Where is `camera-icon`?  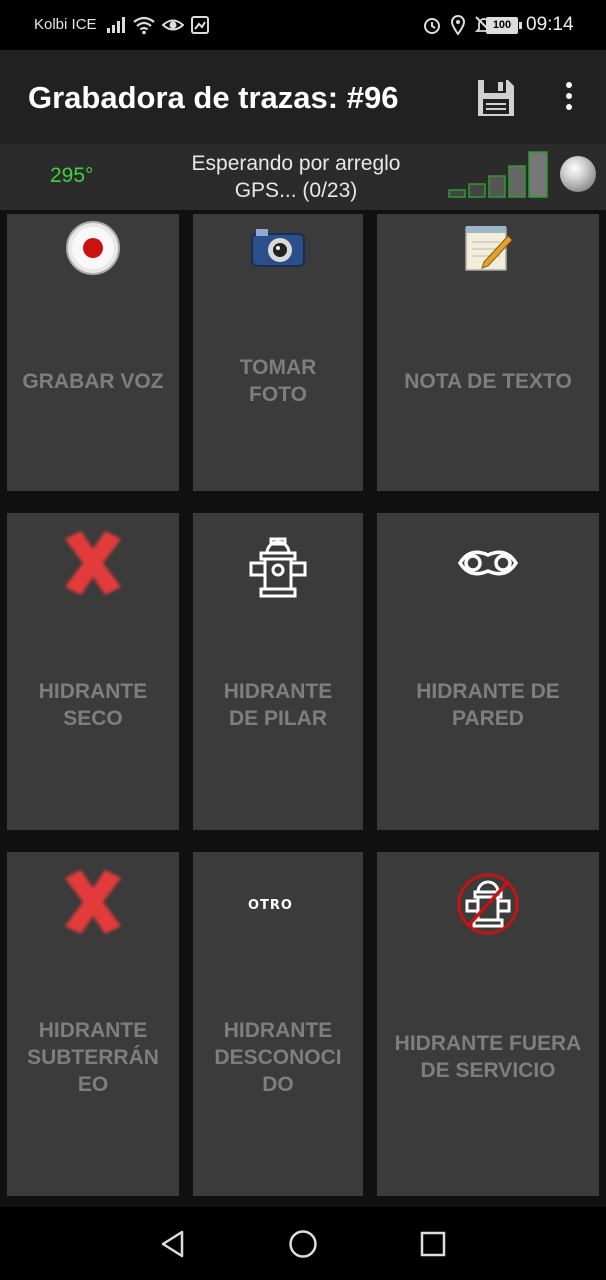
camera-icon is located at coordinates (278, 249).